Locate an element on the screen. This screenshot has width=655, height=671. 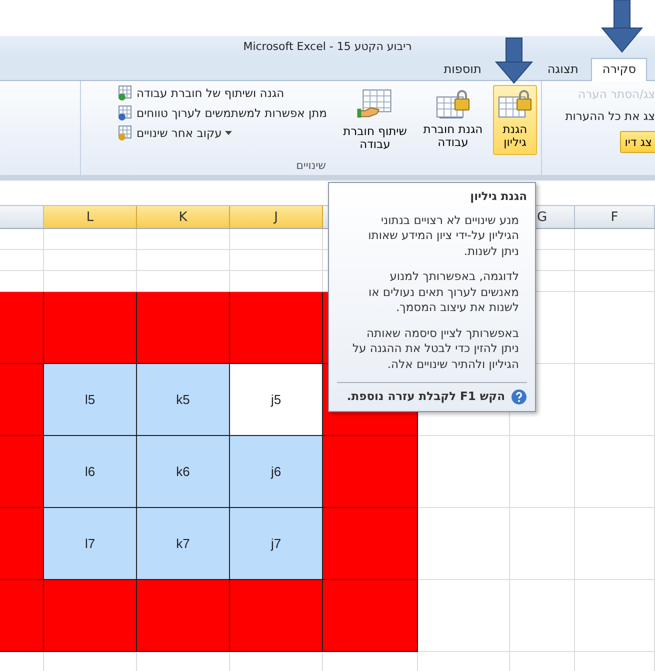
locked-sheets-icon is located at coordinates (453, 104).